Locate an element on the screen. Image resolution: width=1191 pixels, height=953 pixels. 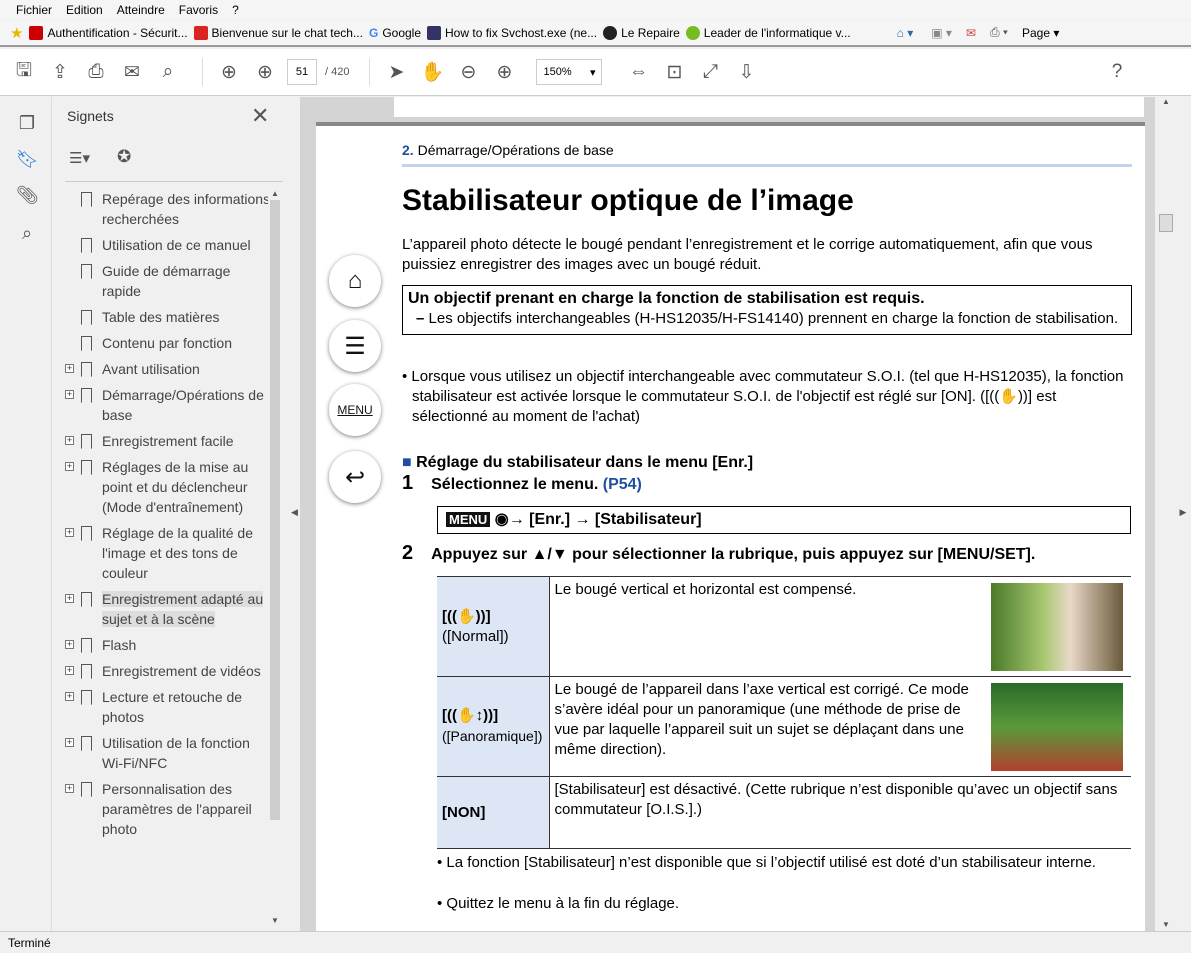
home-button: ⌂ is located at coordinates (355, 281).